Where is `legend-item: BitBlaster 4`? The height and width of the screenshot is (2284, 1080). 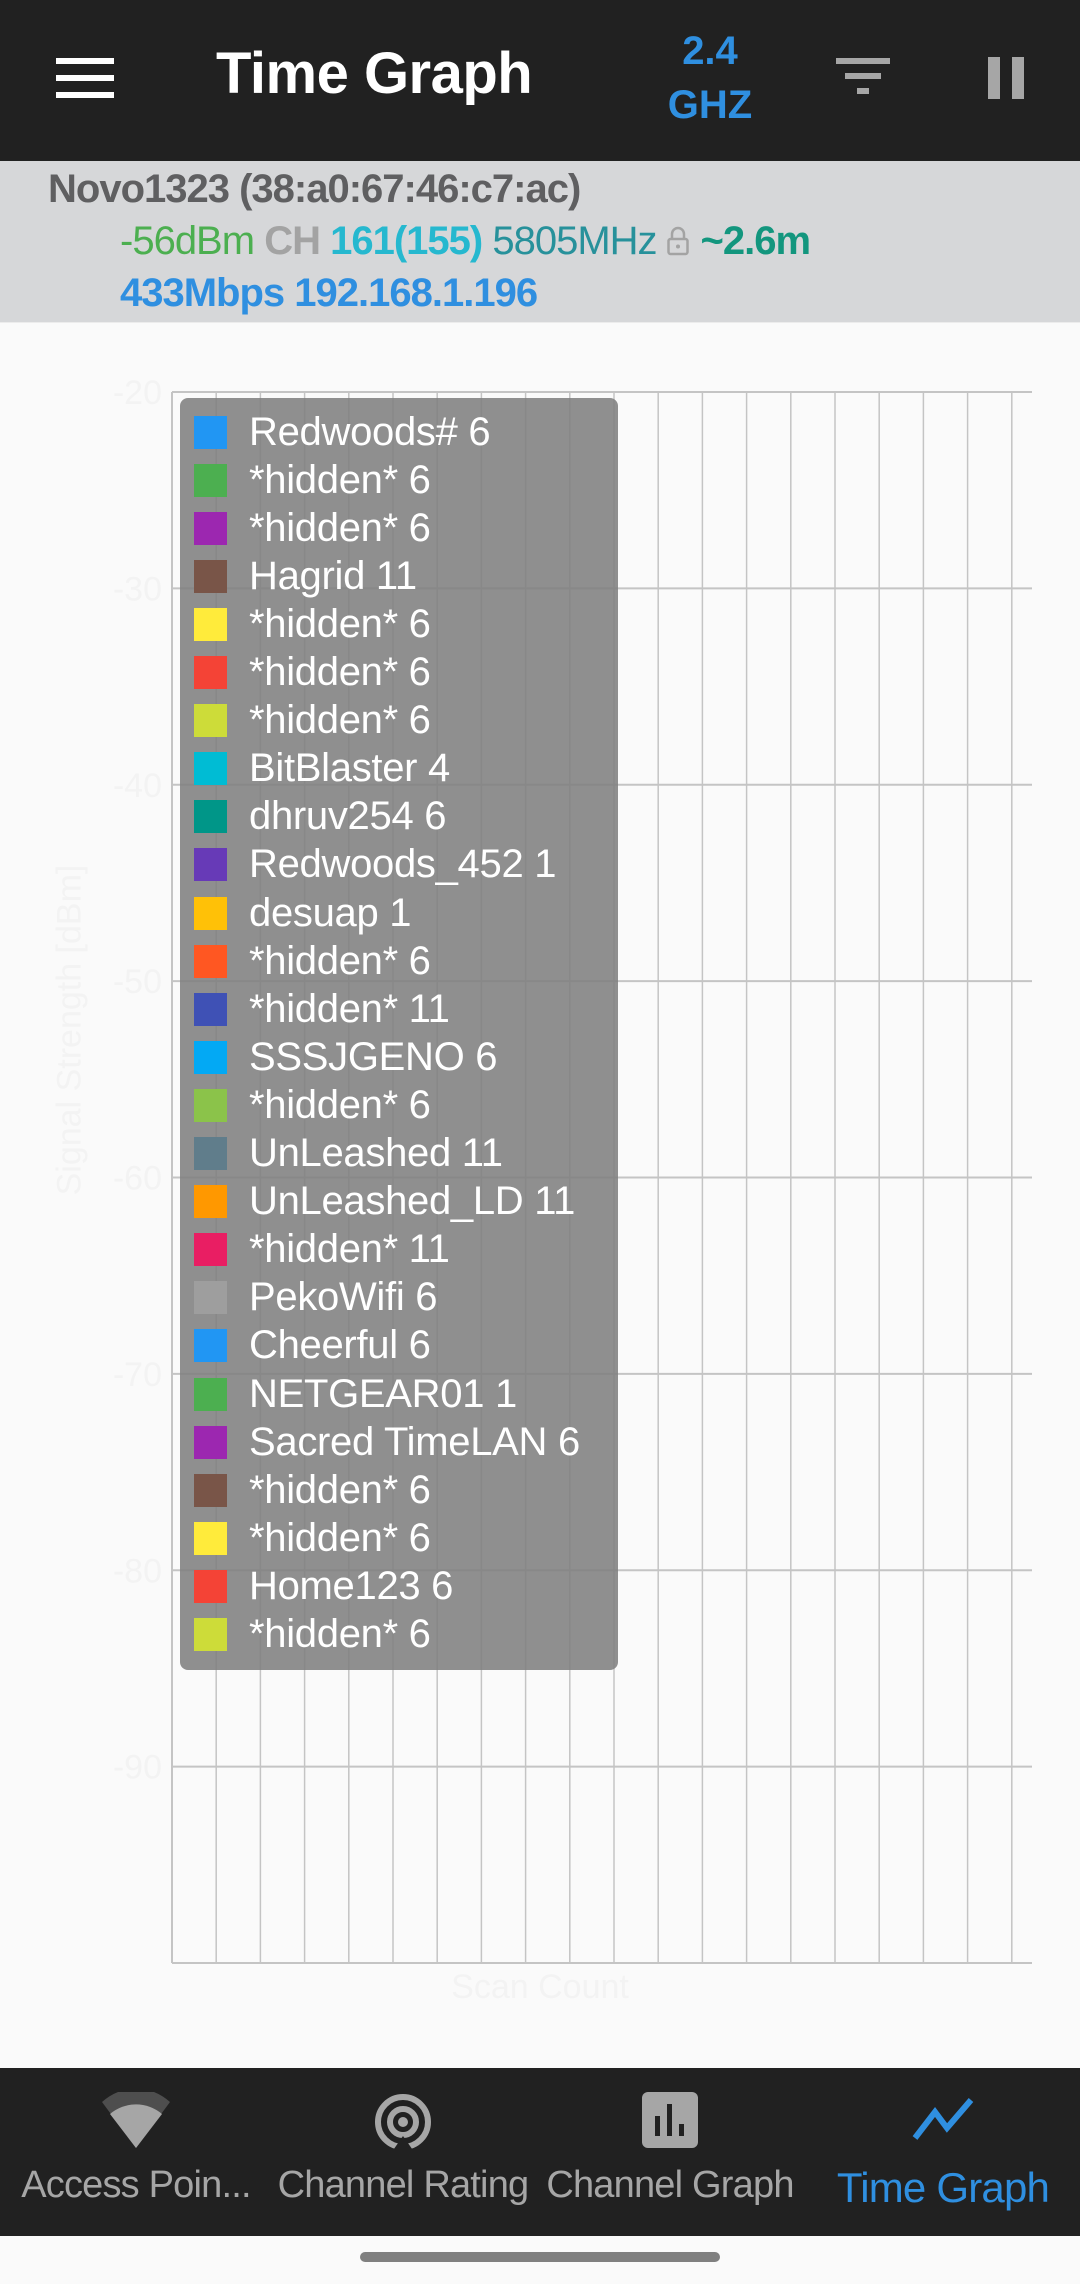 legend-item: BitBlaster 4 is located at coordinates (322, 769).